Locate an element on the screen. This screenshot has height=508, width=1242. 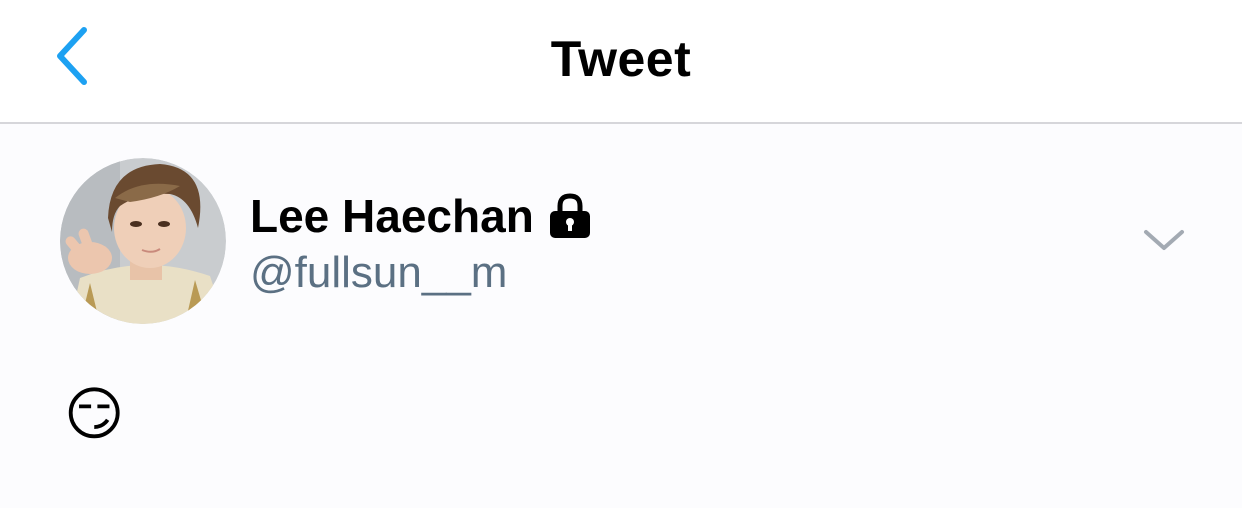
more-options-button is located at coordinates (1164, 240).